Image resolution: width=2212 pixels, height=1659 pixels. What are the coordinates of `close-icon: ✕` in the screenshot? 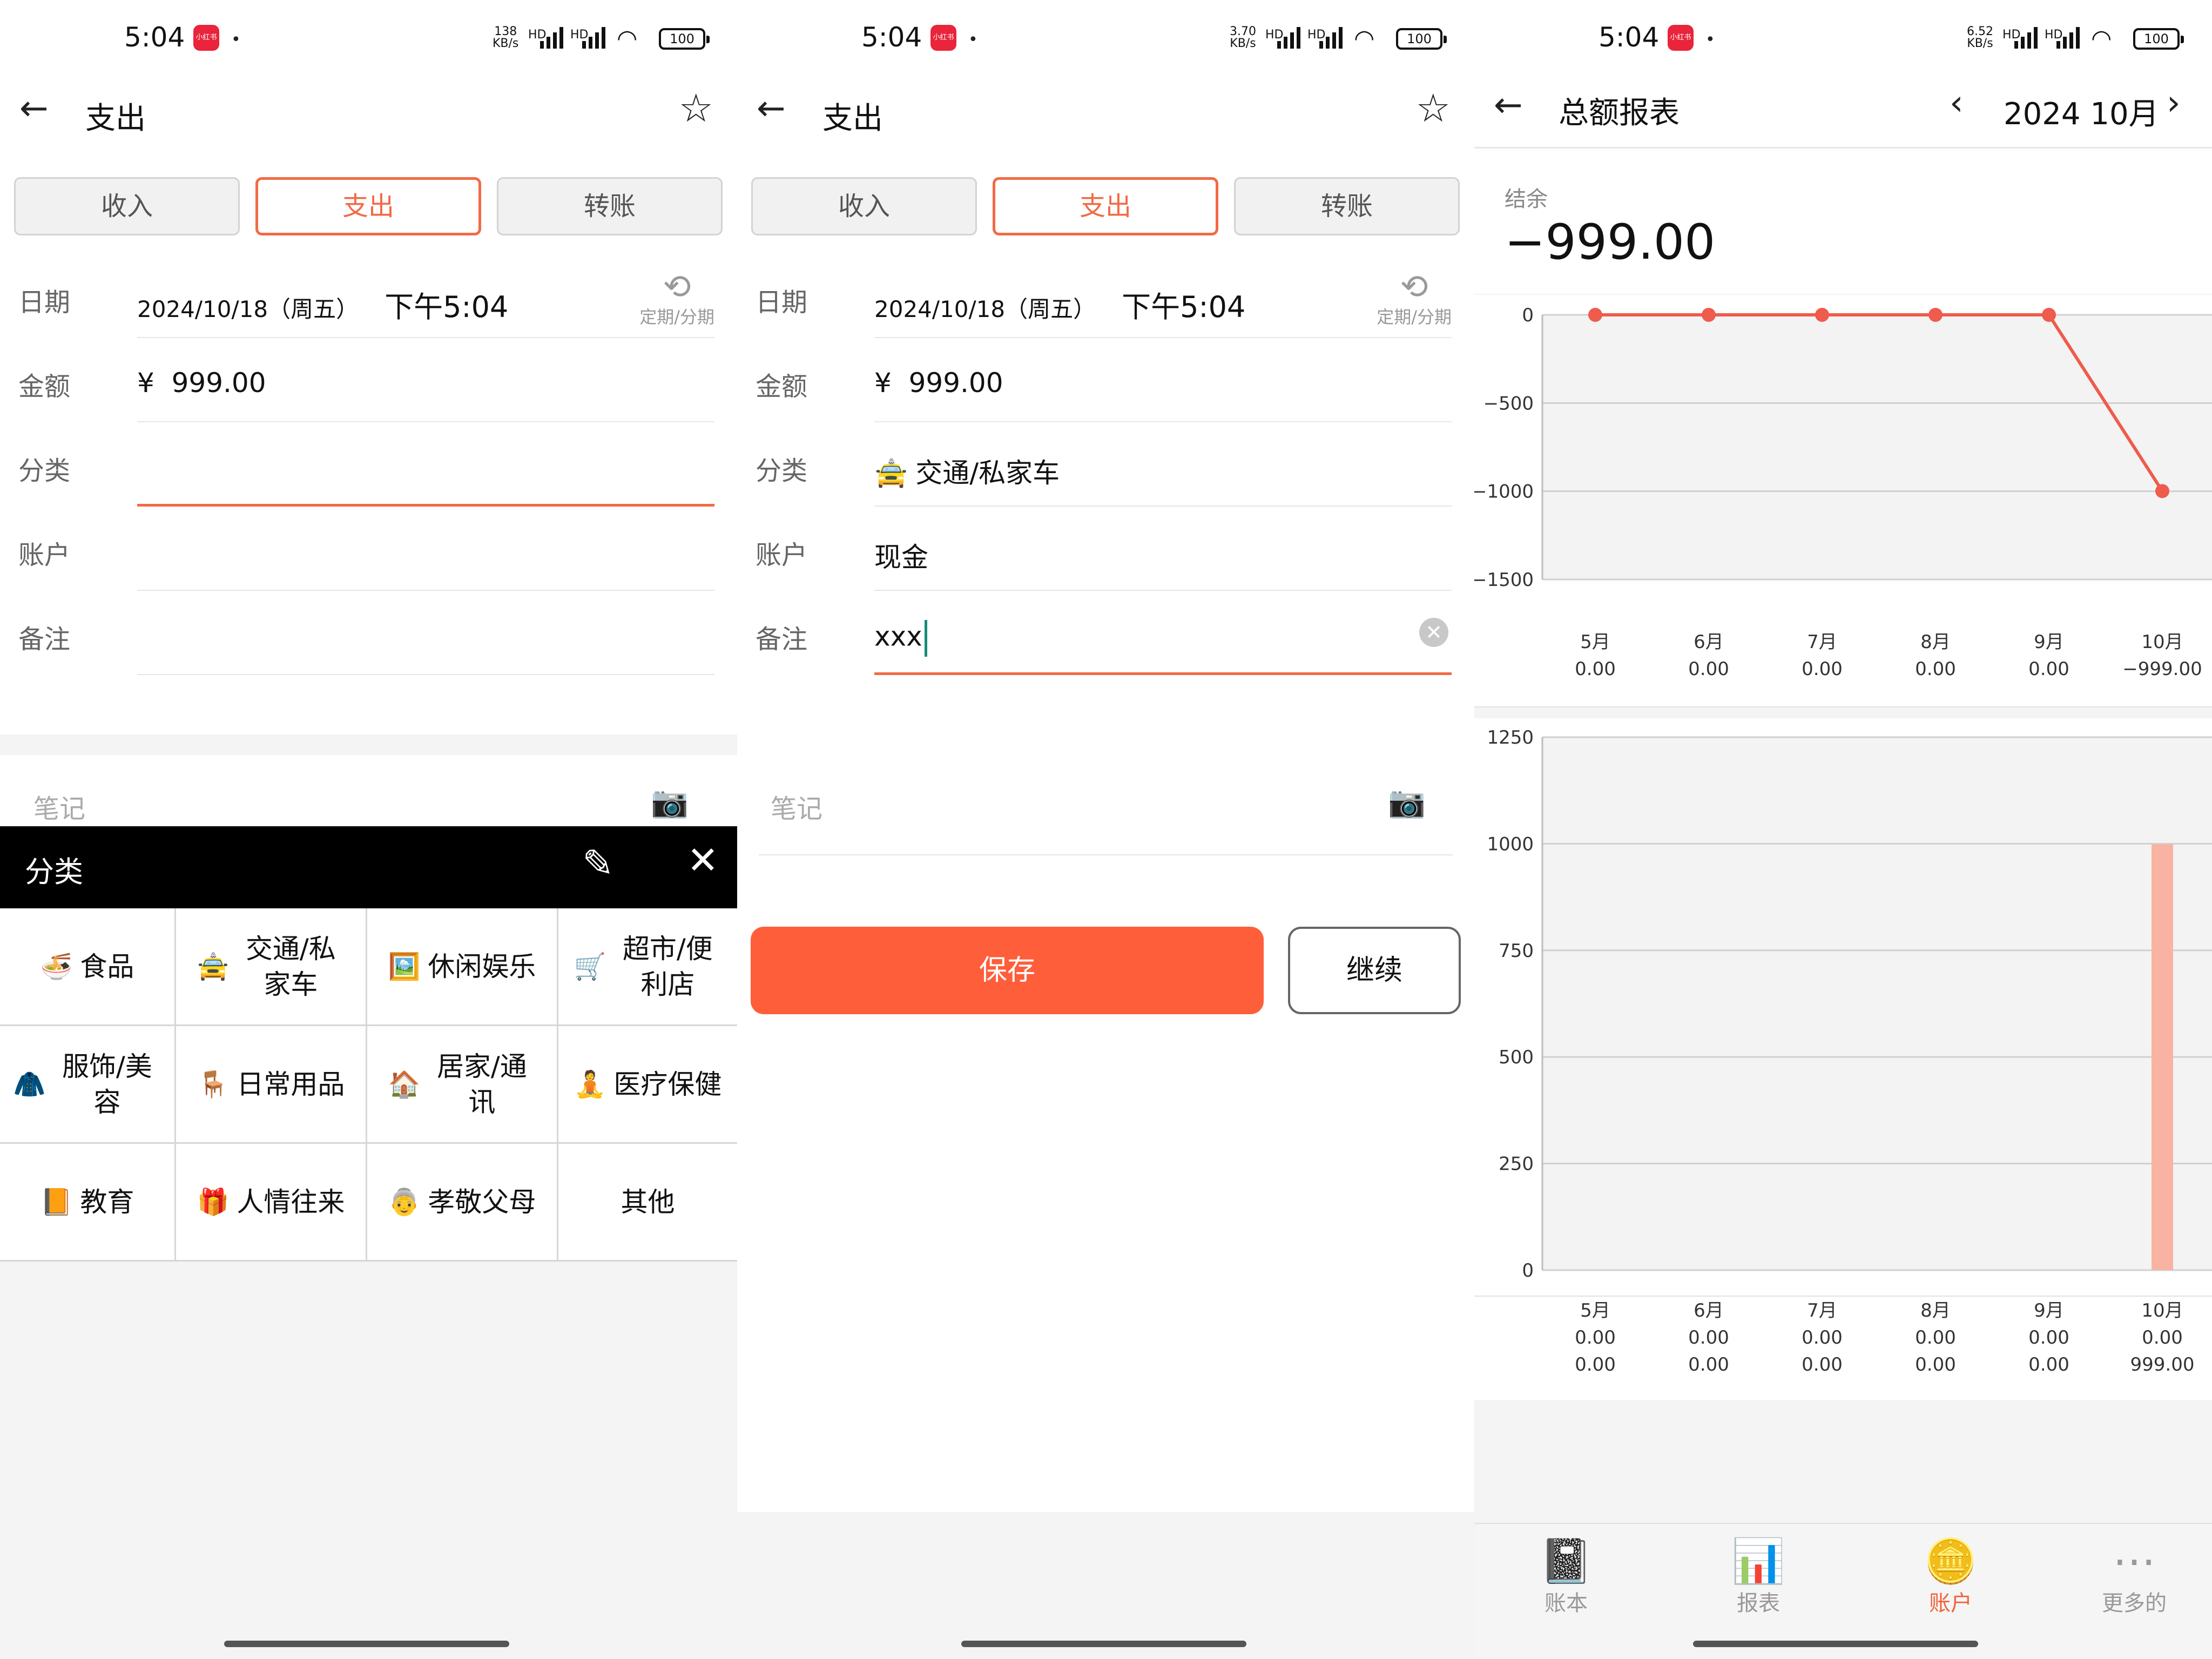 It's located at (703, 860).